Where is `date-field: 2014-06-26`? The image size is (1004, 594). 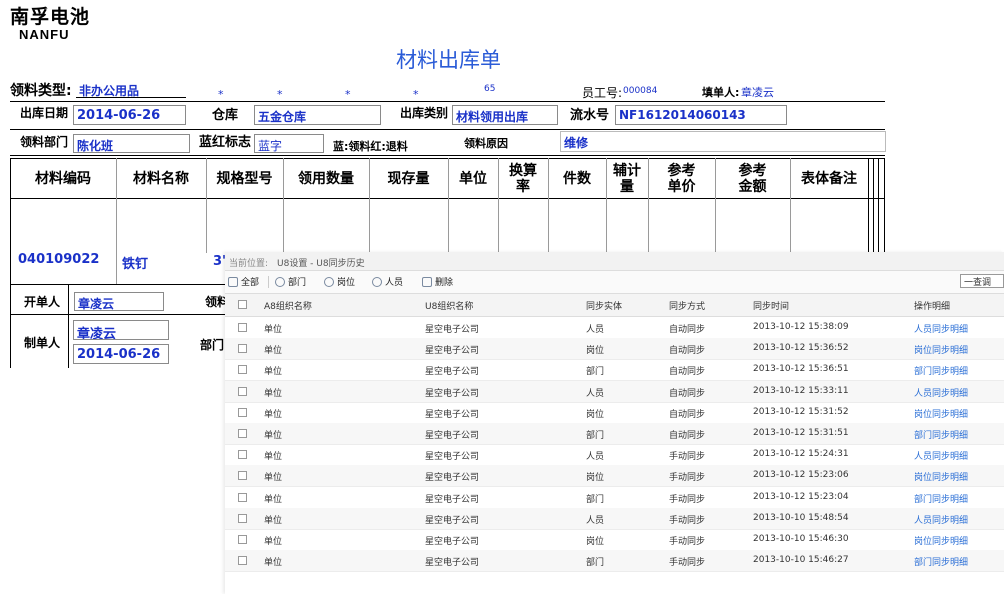
date-field: 2014-06-26 is located at coordinates (129, 115).